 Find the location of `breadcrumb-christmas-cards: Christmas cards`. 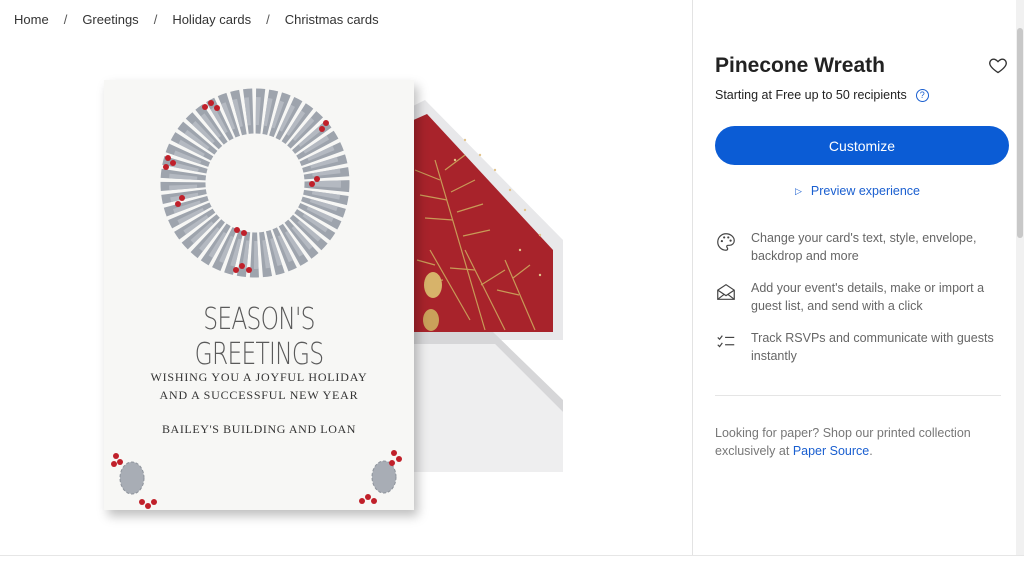

breadcrumb-christmas-cards: Christmas cards is located at coordinates (332, 19).